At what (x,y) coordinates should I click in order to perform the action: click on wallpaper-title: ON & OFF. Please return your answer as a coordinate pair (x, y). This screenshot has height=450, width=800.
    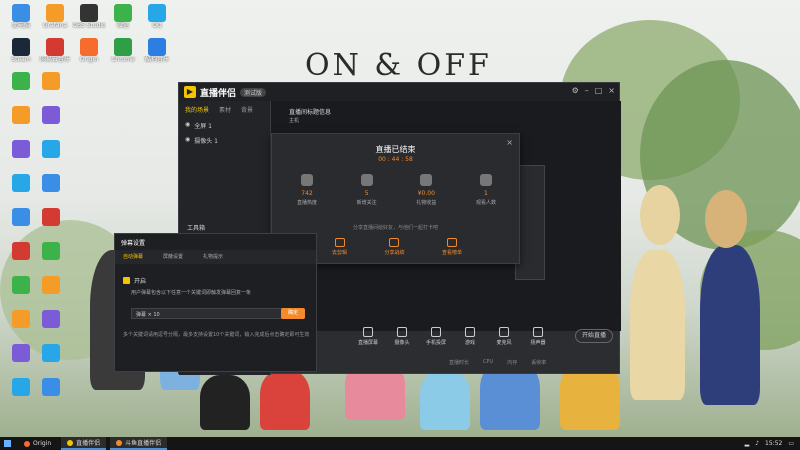
    Looking at the image, I should click on (398, 65).